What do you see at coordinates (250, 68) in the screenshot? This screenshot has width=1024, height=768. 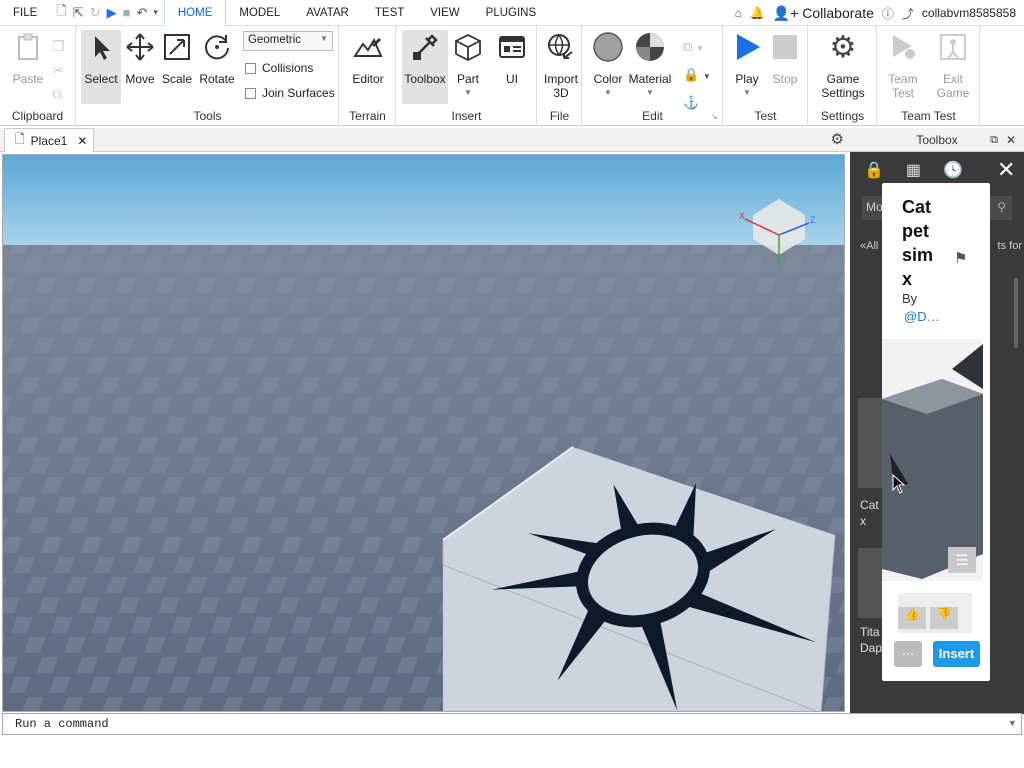 I see `collisions-checkbox` at bounding box center [250, 68].